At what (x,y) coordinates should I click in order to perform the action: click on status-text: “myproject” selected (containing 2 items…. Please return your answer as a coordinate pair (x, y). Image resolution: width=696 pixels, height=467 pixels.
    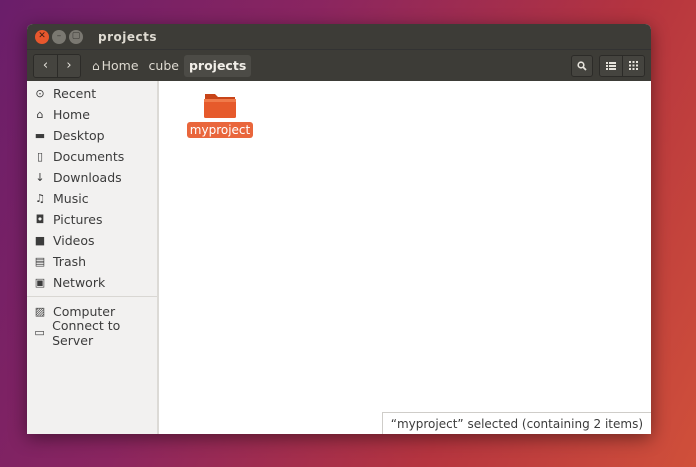
    Looking at the image, I should click on (516, 423).